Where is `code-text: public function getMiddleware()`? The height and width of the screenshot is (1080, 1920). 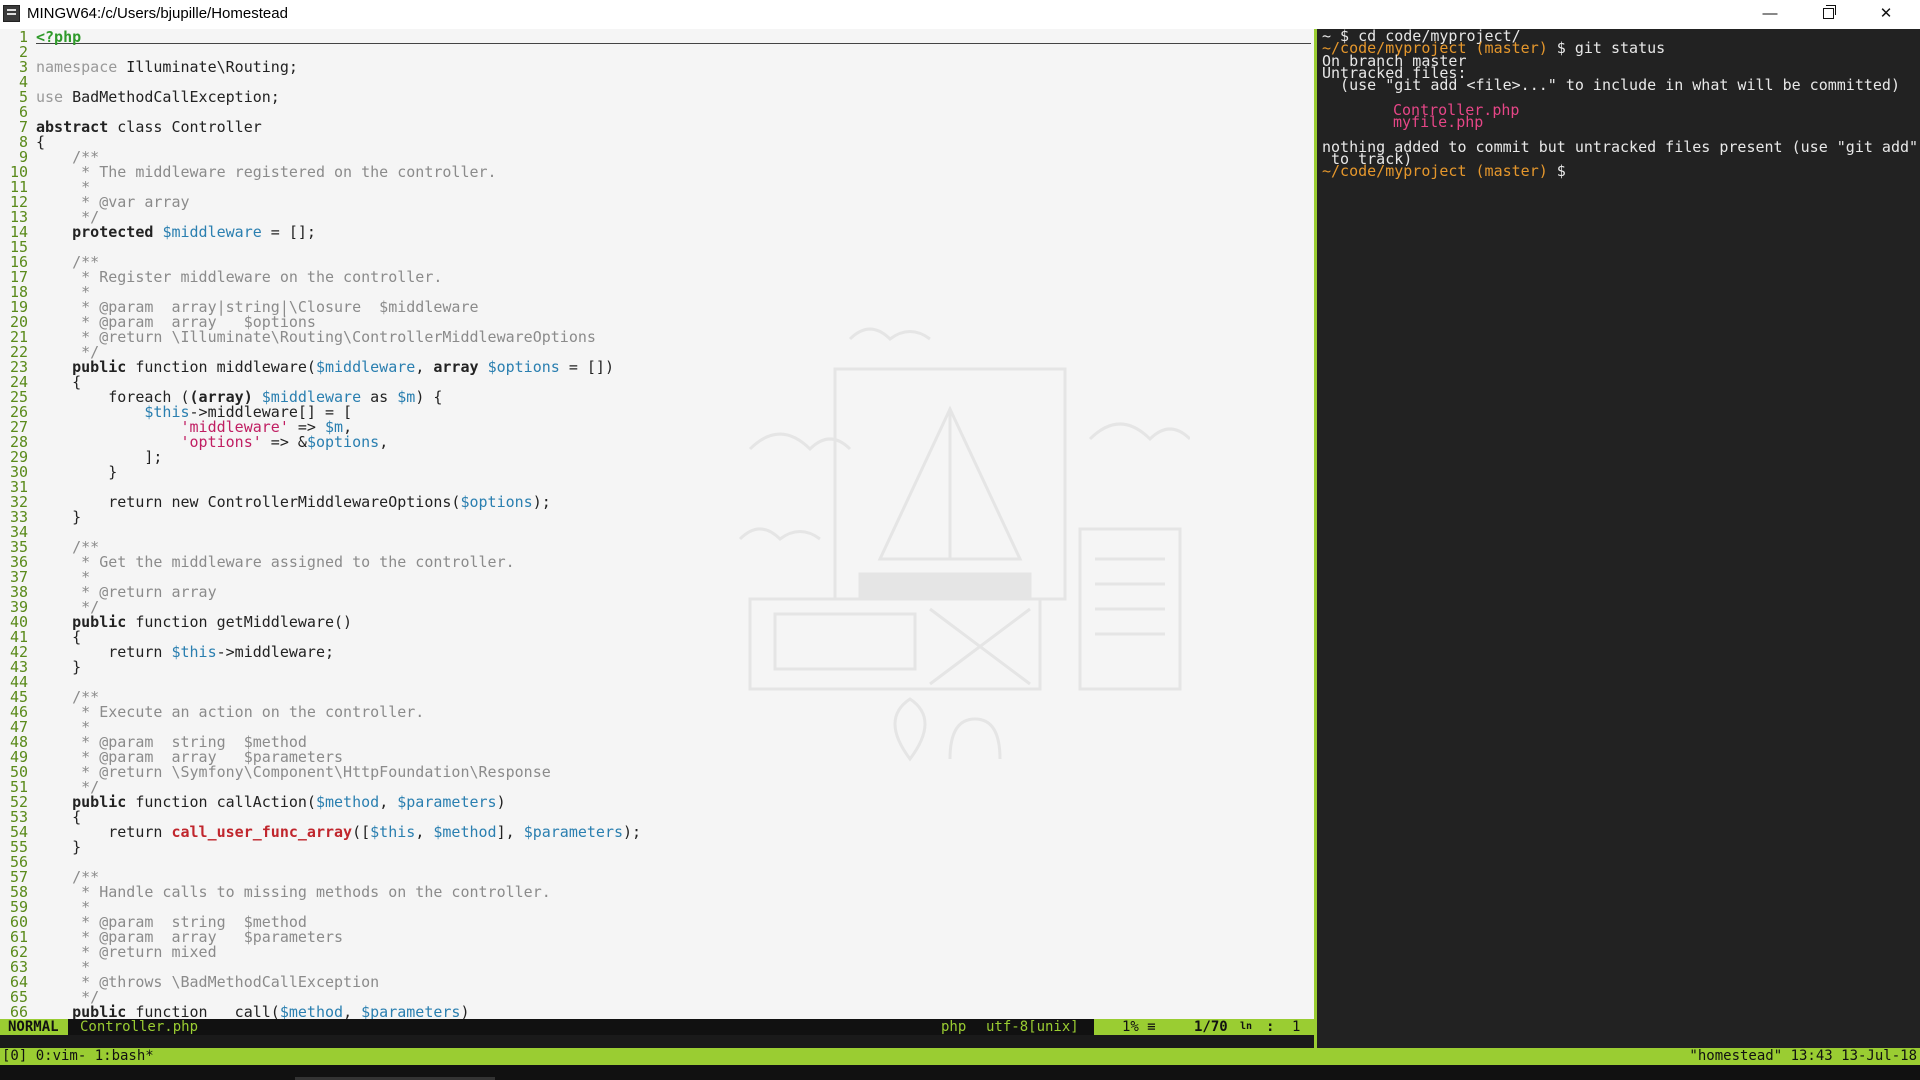
code-text: public function getMiddleware() is located at coordinates (212, 622).